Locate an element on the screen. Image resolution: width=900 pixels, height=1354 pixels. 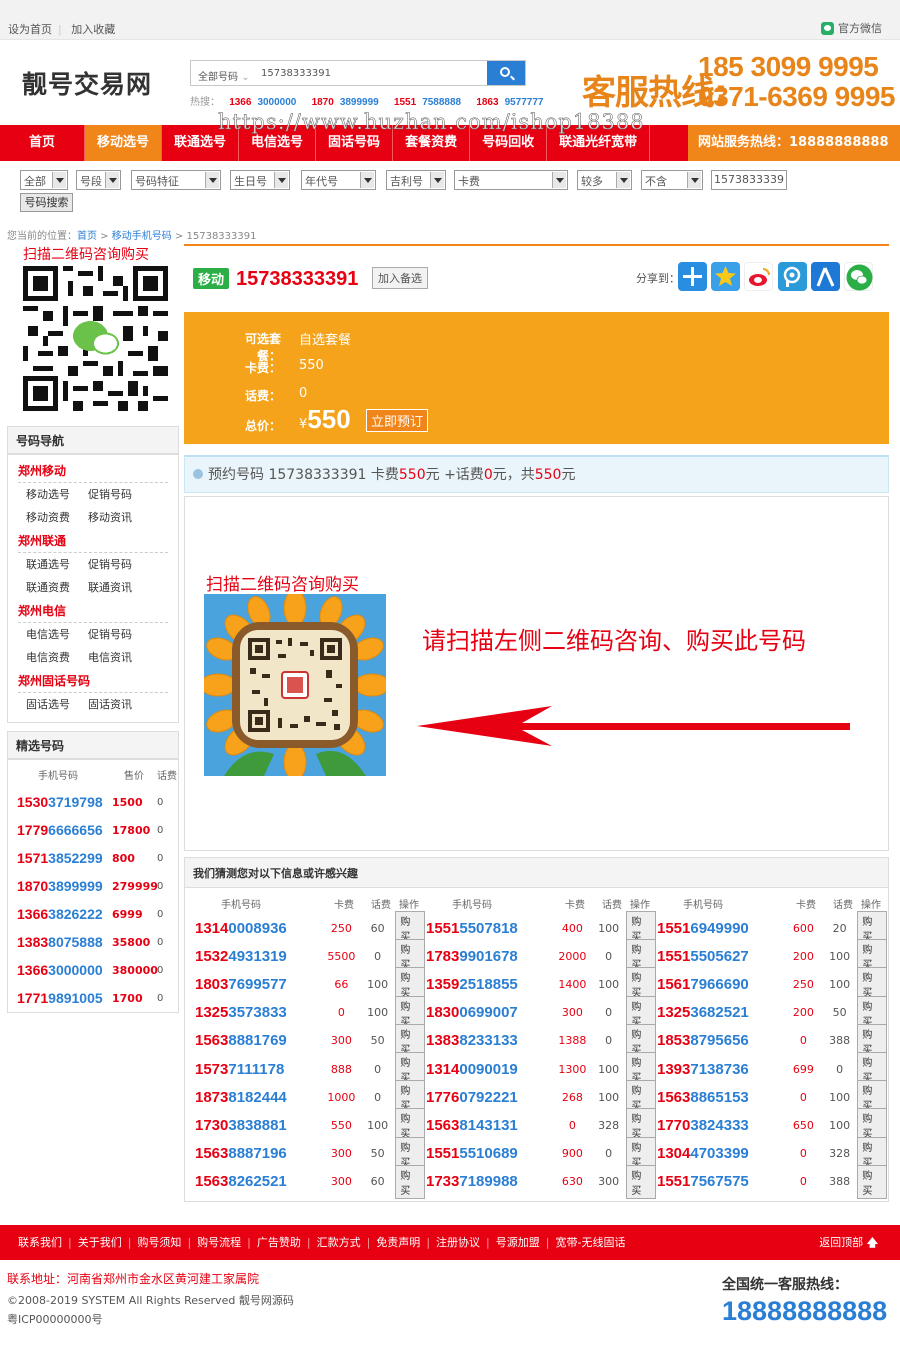
filter-birthday: 生日号 is located at coordinates (260, 180).